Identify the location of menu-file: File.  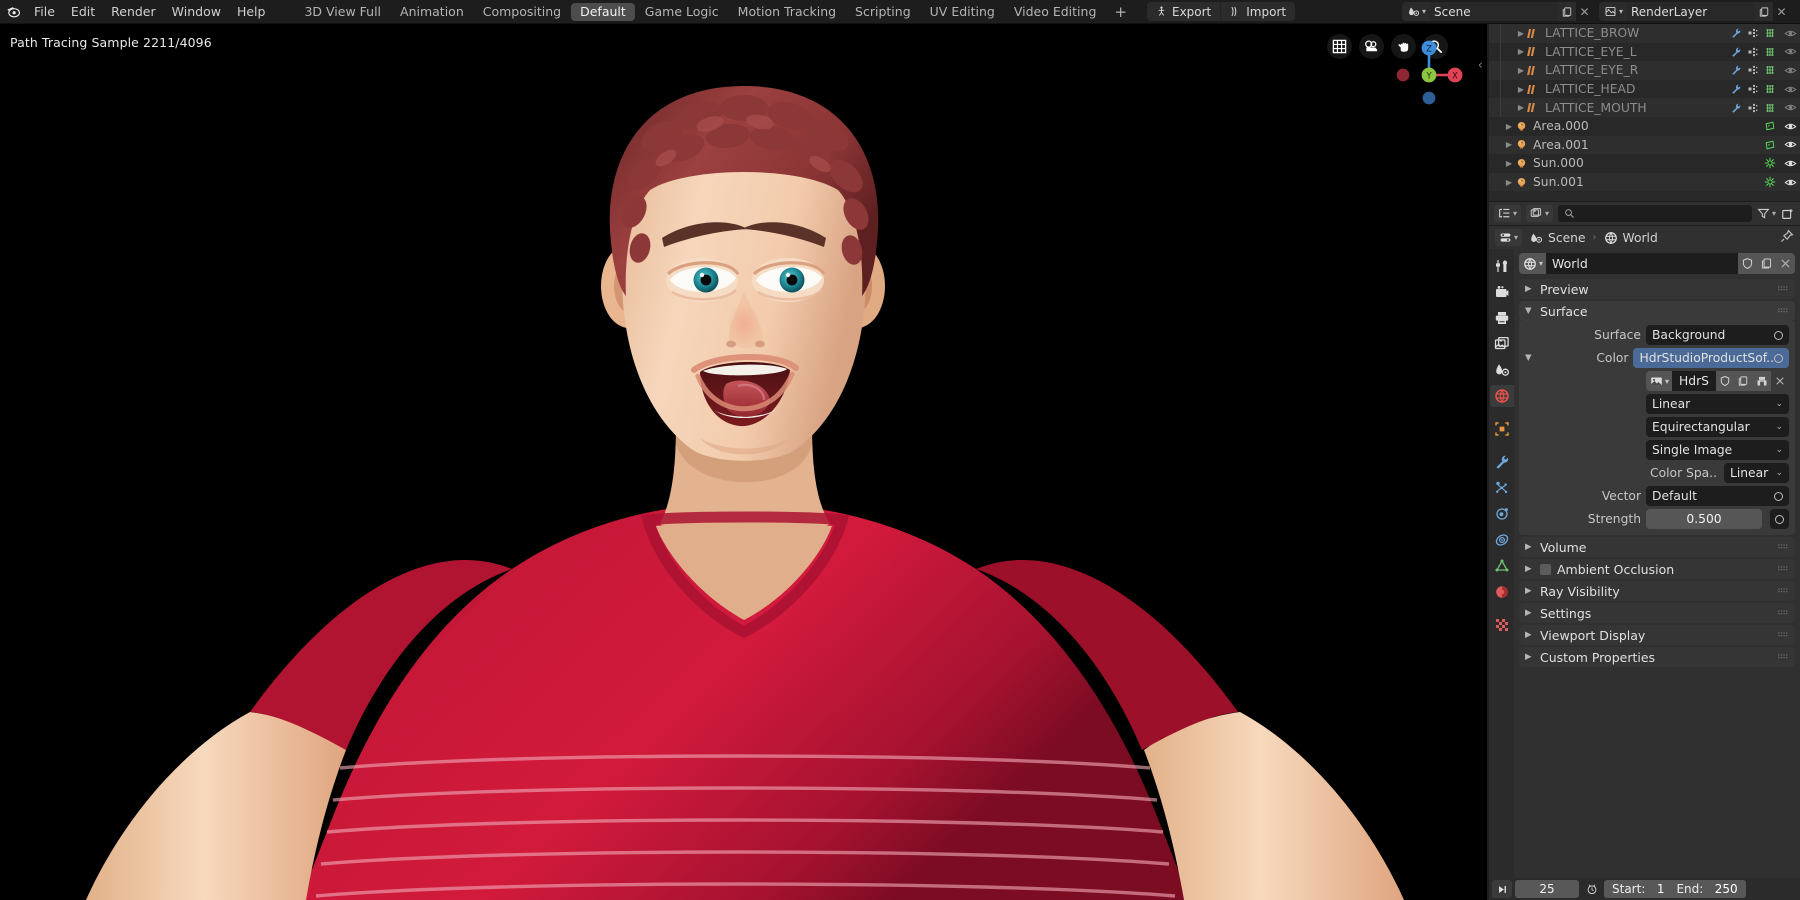
(44, 12).